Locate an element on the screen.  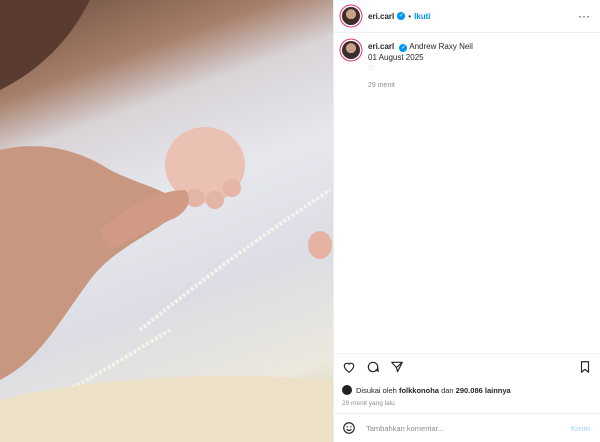
caption-time: 29 menit is located at coordinates (381, 85).